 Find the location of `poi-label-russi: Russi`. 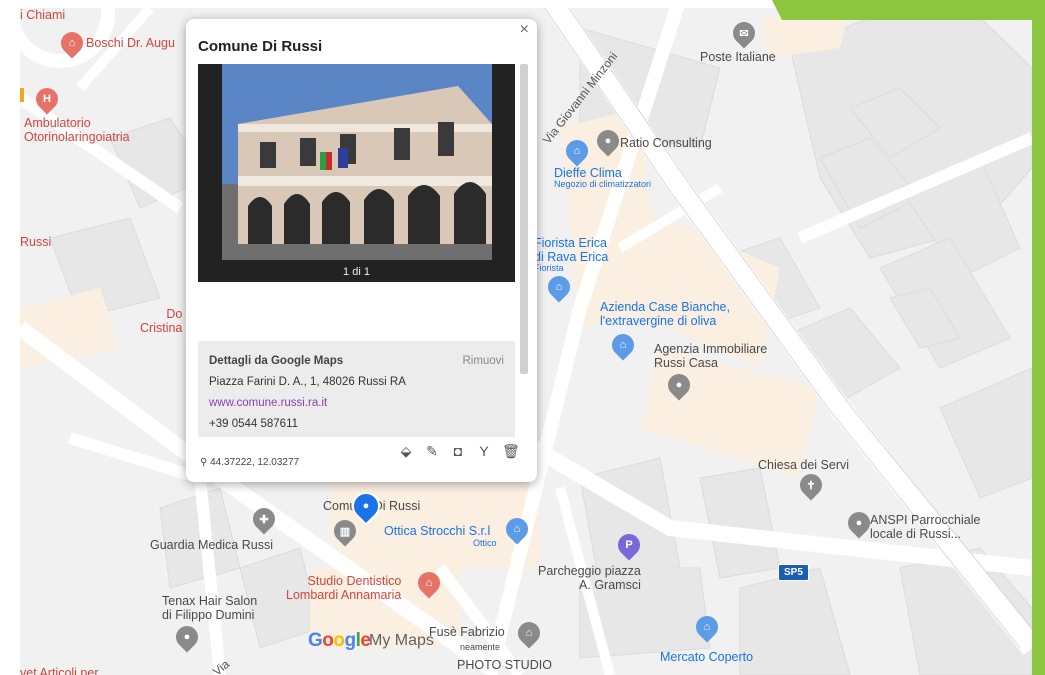

poi-label-russi: Russi is located at coordinates (36, 242).